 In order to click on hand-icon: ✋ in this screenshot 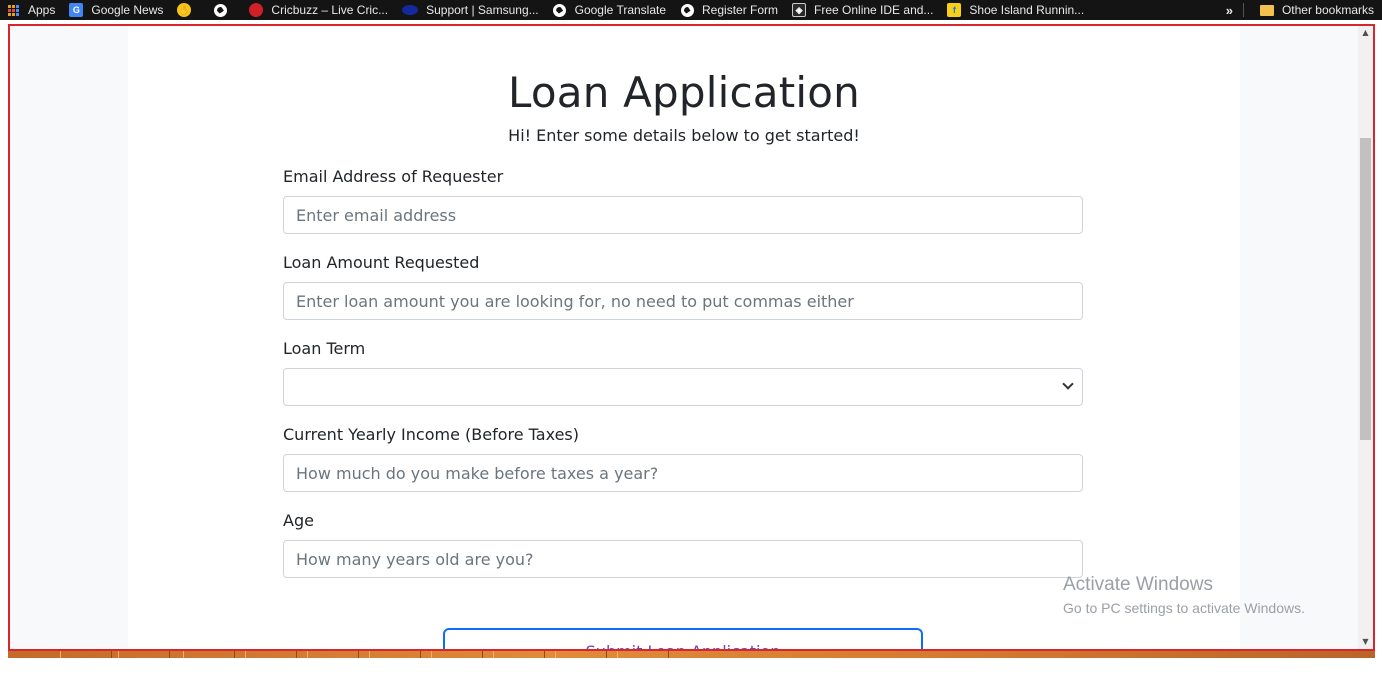, I will do `click(184, 10)`.